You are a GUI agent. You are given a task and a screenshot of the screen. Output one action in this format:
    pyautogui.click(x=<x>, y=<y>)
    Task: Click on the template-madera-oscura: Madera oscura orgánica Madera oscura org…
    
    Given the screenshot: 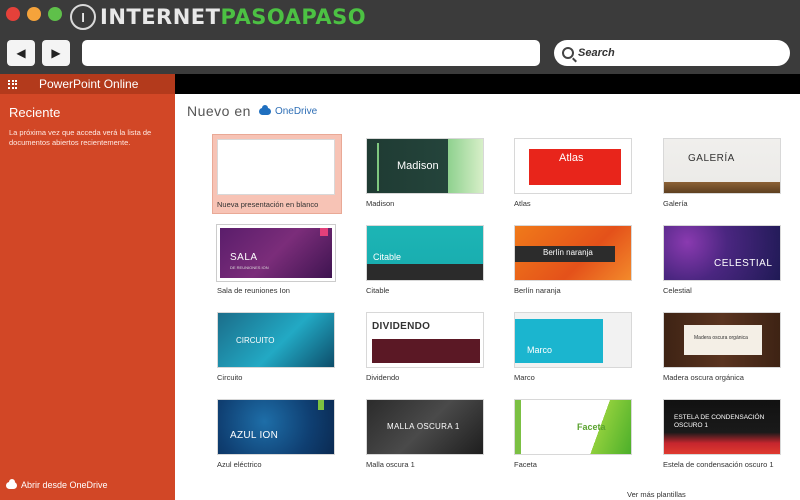 What is the action you would take?
    pyautogui.click(x=725, y=347)
    